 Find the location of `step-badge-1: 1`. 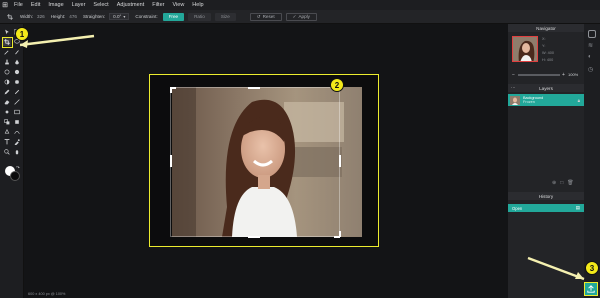

step-badge-1: 1 is located at coordinates (22, 34).